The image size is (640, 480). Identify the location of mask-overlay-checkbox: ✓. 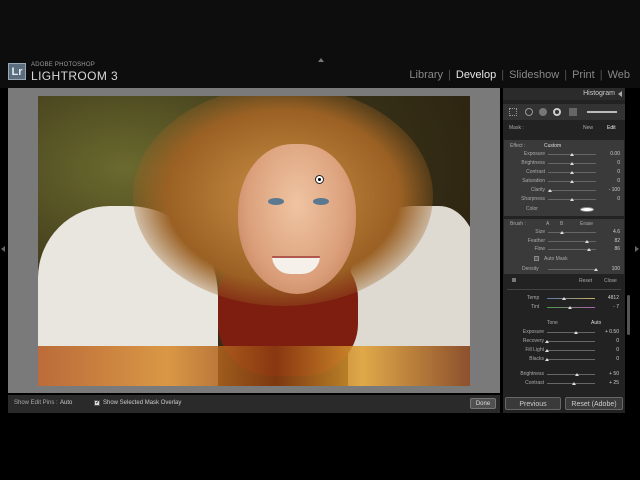
(97, 403).